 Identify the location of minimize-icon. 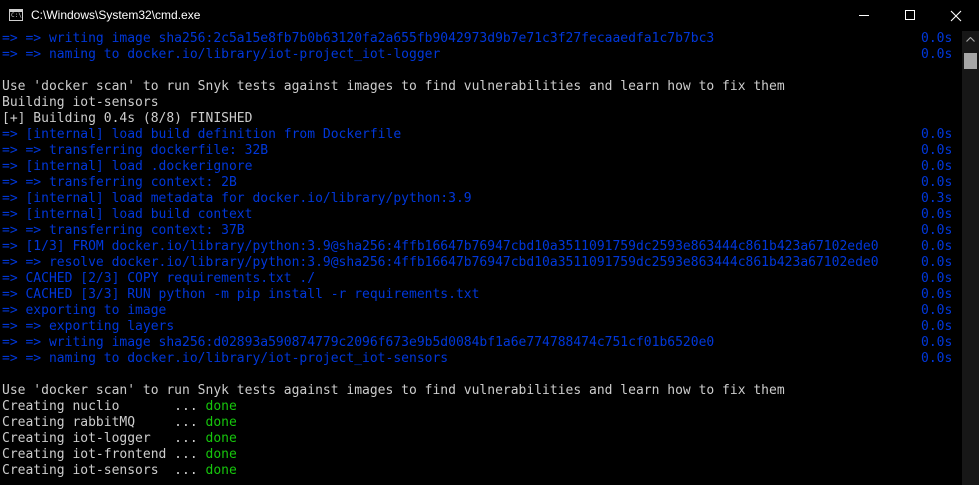
(864, 15).